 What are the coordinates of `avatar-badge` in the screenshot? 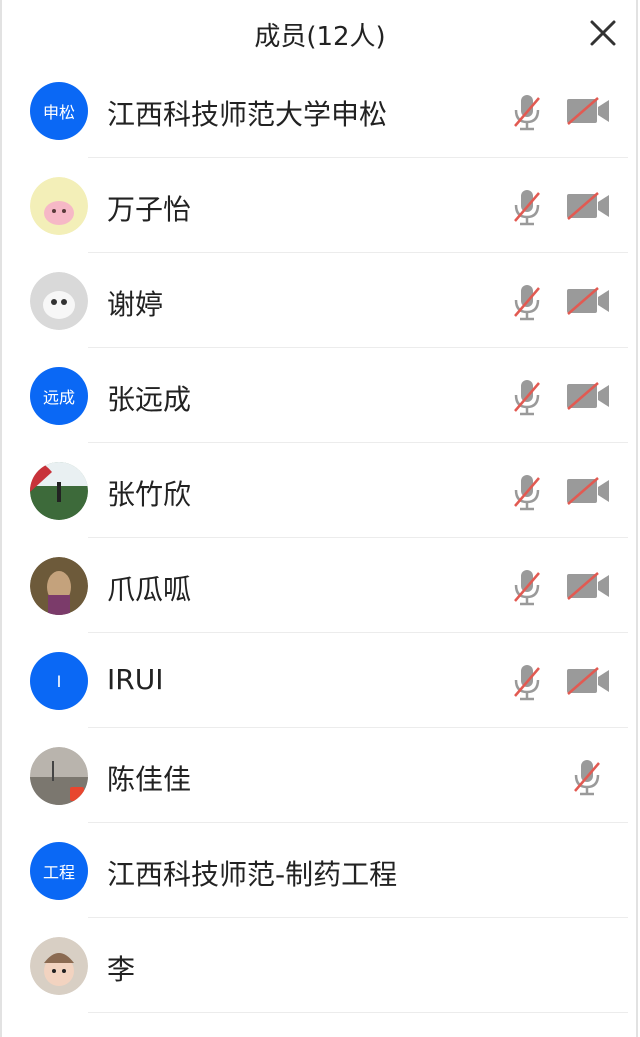 It's located at (77, 794).